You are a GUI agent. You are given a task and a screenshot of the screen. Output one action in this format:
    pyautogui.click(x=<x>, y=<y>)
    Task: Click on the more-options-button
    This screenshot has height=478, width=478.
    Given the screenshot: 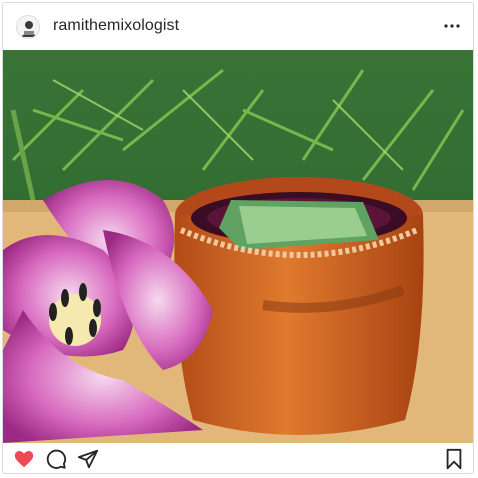 What is the action you would take?
    pyautogui.click(x=452, y=26)
    